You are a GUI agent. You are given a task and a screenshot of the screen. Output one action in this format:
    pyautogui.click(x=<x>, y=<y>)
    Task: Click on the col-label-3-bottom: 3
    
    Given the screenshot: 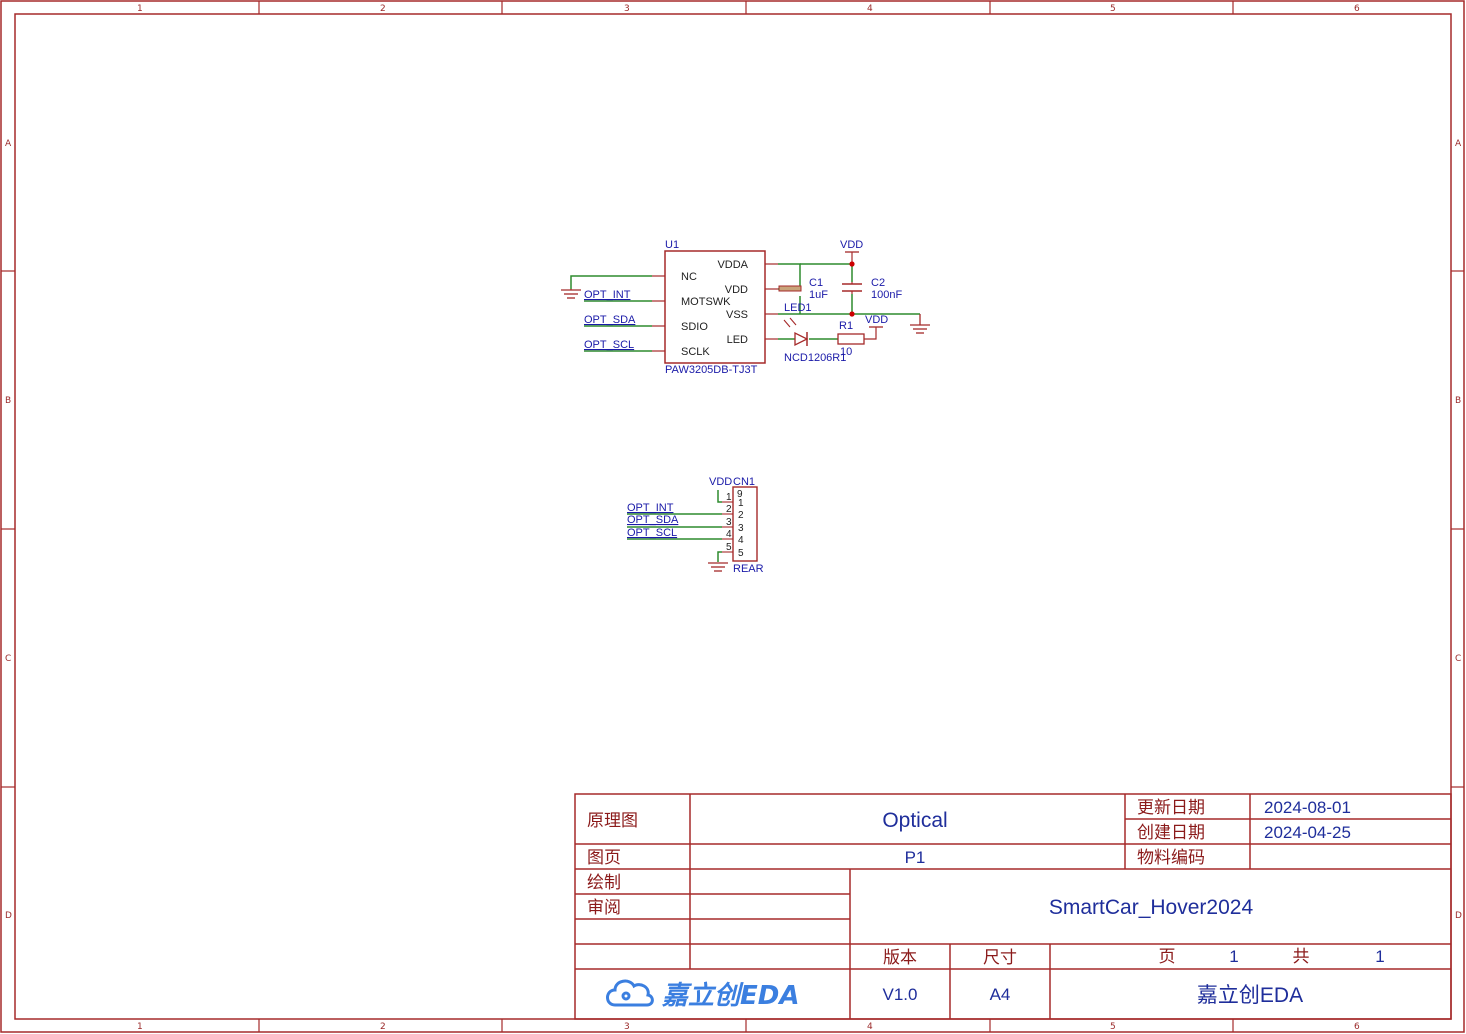 What is the action you would take?
    pyautogui.click(x=627, y=1027)
    